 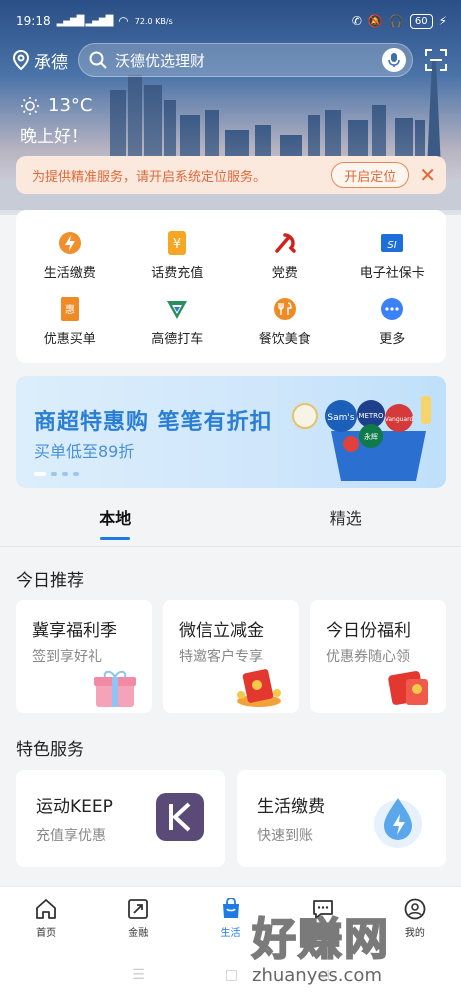 I want to click on yuan-icon: ¥, so click(x=177, y=243).